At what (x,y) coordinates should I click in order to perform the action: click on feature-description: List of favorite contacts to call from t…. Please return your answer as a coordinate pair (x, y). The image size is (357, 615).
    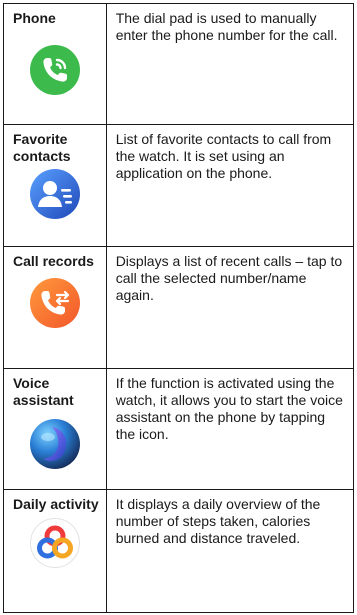
    Looking at the image, I should click on (223, 156).